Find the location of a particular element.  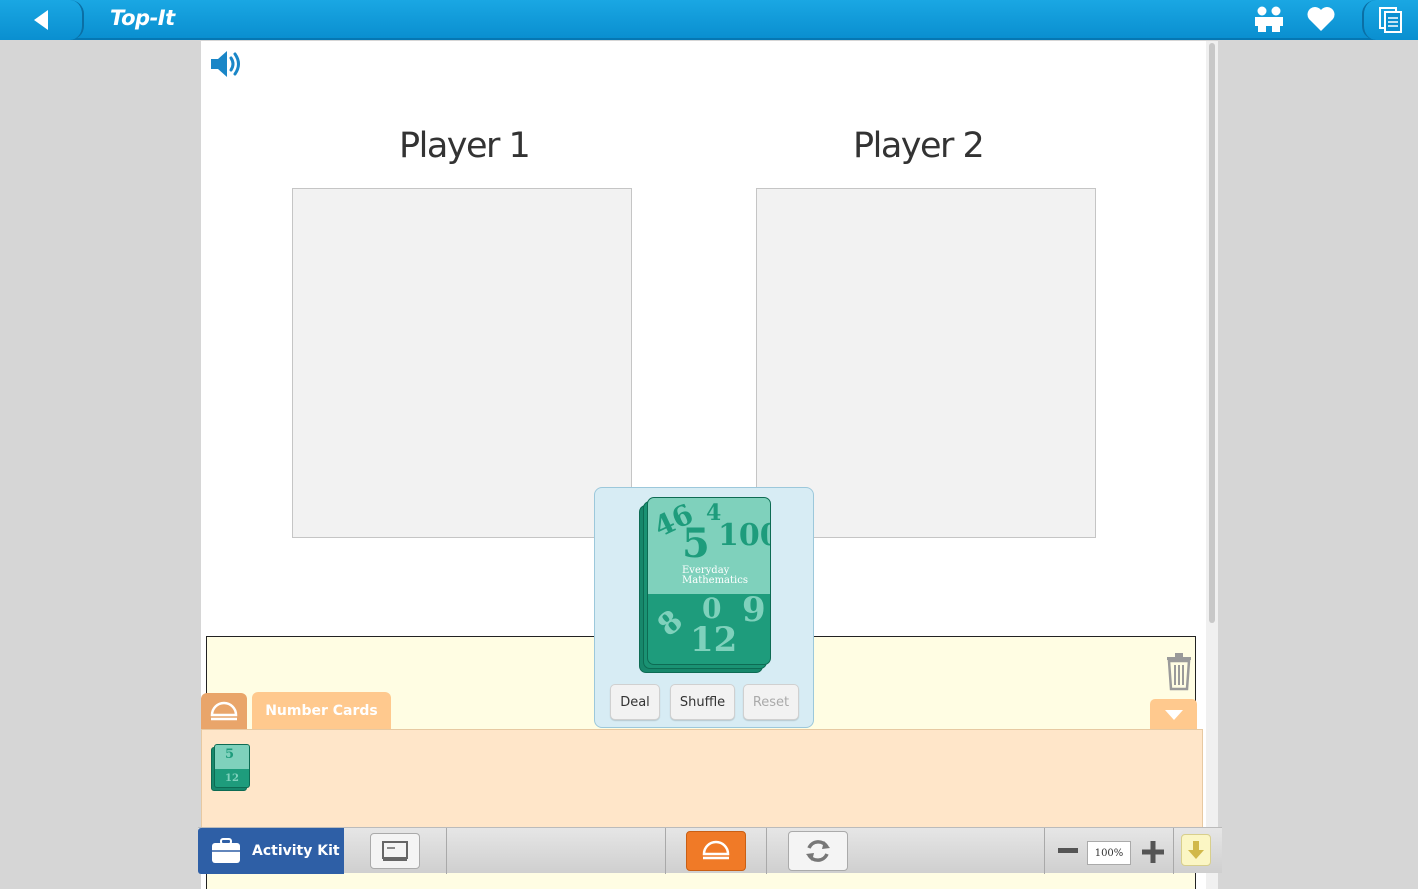

trash-icon is located at coordinates (1179, 671).